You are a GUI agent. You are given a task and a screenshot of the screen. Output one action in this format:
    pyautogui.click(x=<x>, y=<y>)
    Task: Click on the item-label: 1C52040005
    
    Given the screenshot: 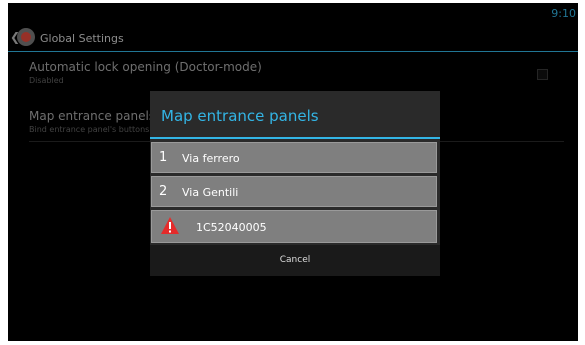 What is the action you would take?
    pyautogui.click(x=231, y=227)
    